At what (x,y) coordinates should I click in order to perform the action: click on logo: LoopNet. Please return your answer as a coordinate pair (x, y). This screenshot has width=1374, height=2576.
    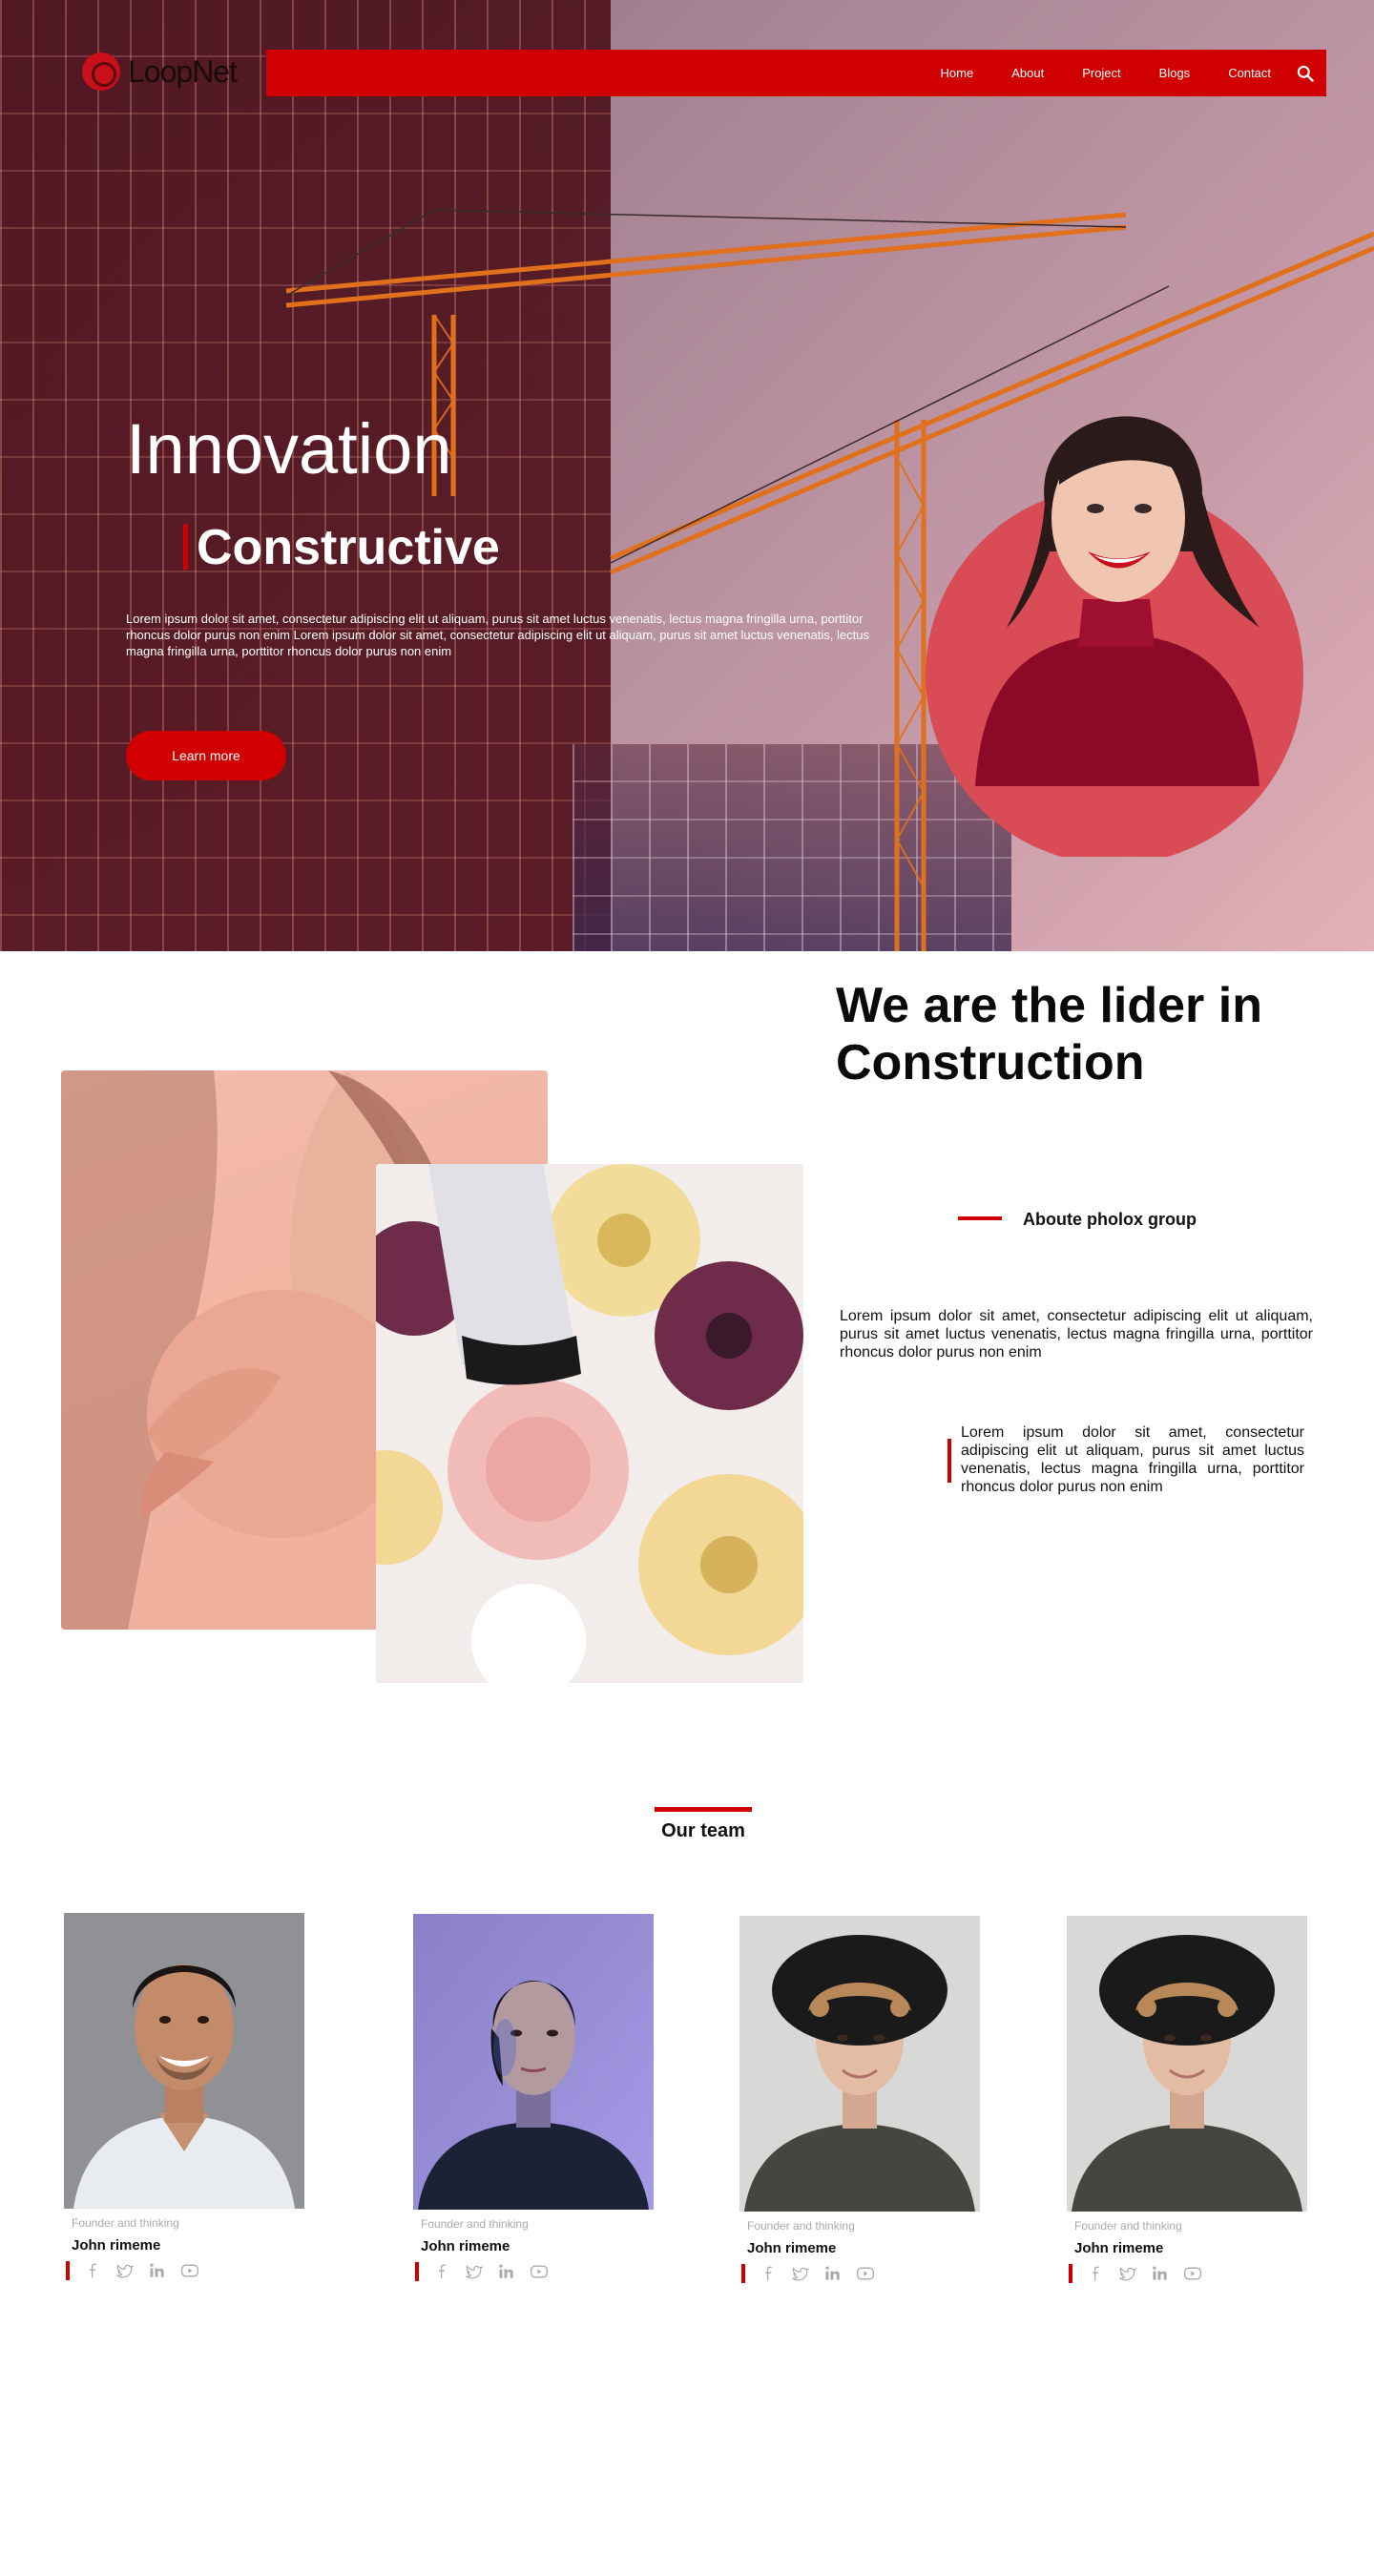
    Looking at the image, I should click on (160, 71).